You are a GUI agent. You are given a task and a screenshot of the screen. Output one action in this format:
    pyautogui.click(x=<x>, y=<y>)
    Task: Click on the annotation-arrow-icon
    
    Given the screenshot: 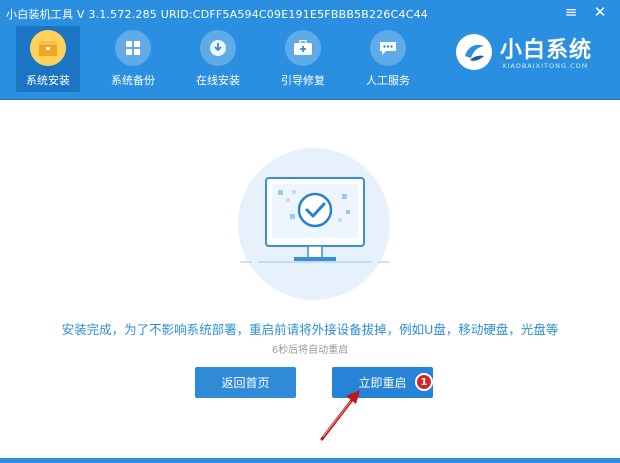 What is the action you would take?
    pyautogui.click(x=340, y=415)
    